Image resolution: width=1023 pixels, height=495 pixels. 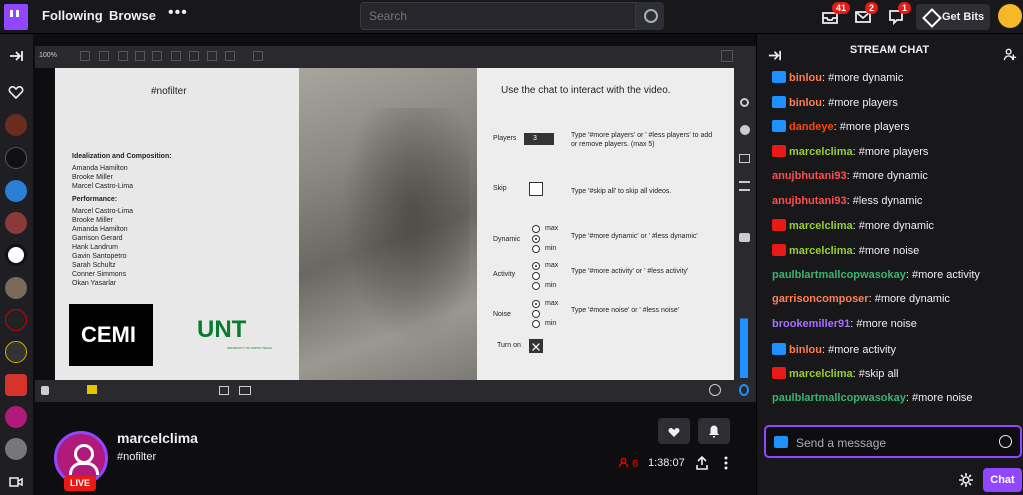 What do you see at coordinates (16, 17) in the screenshot?
I see `twitch-logo-icon` at bounding box center [16, 17].